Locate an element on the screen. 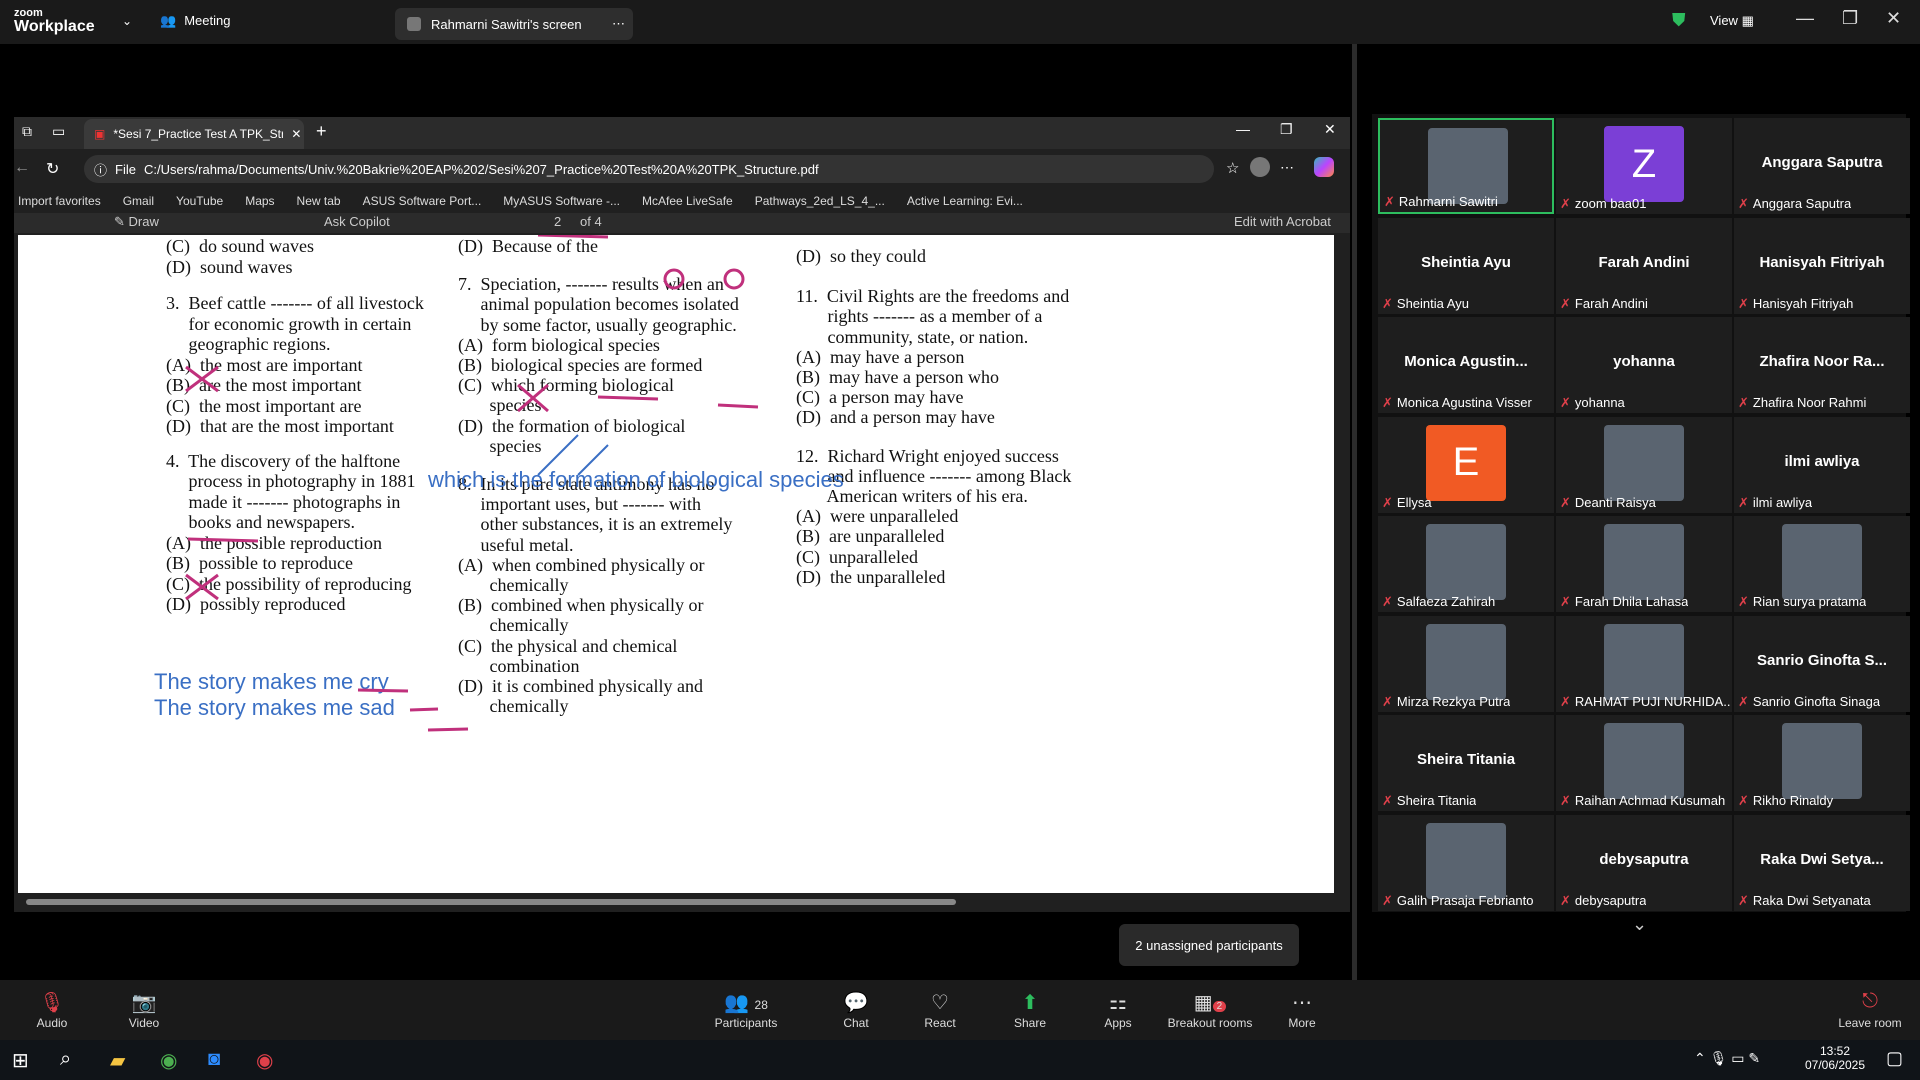  favorite-item: McAfee LiveSafe is located at coordinates (687, 201).